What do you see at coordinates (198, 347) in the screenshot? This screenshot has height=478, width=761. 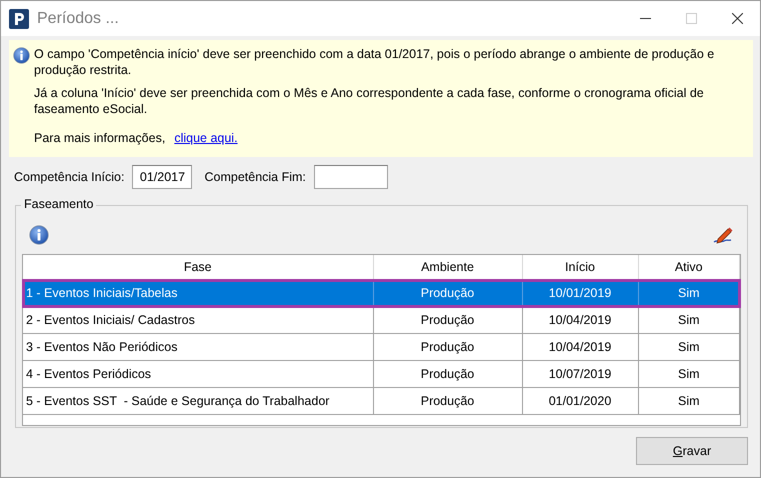 I see `table-cell: 3 - Eventos Não Periódicos` at bounding box center [198, 347].